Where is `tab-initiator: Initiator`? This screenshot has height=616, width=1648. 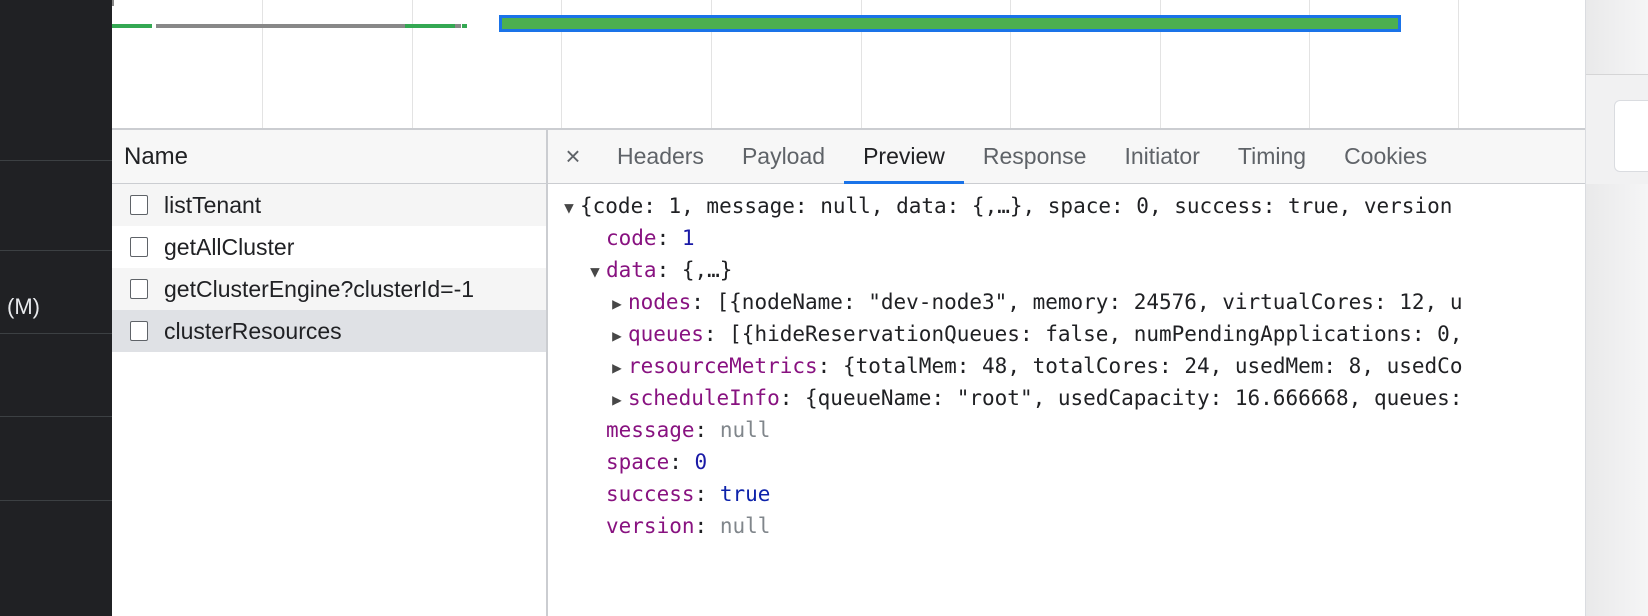
tab-initiator: Initiator is located at coordinates (1161, 156).